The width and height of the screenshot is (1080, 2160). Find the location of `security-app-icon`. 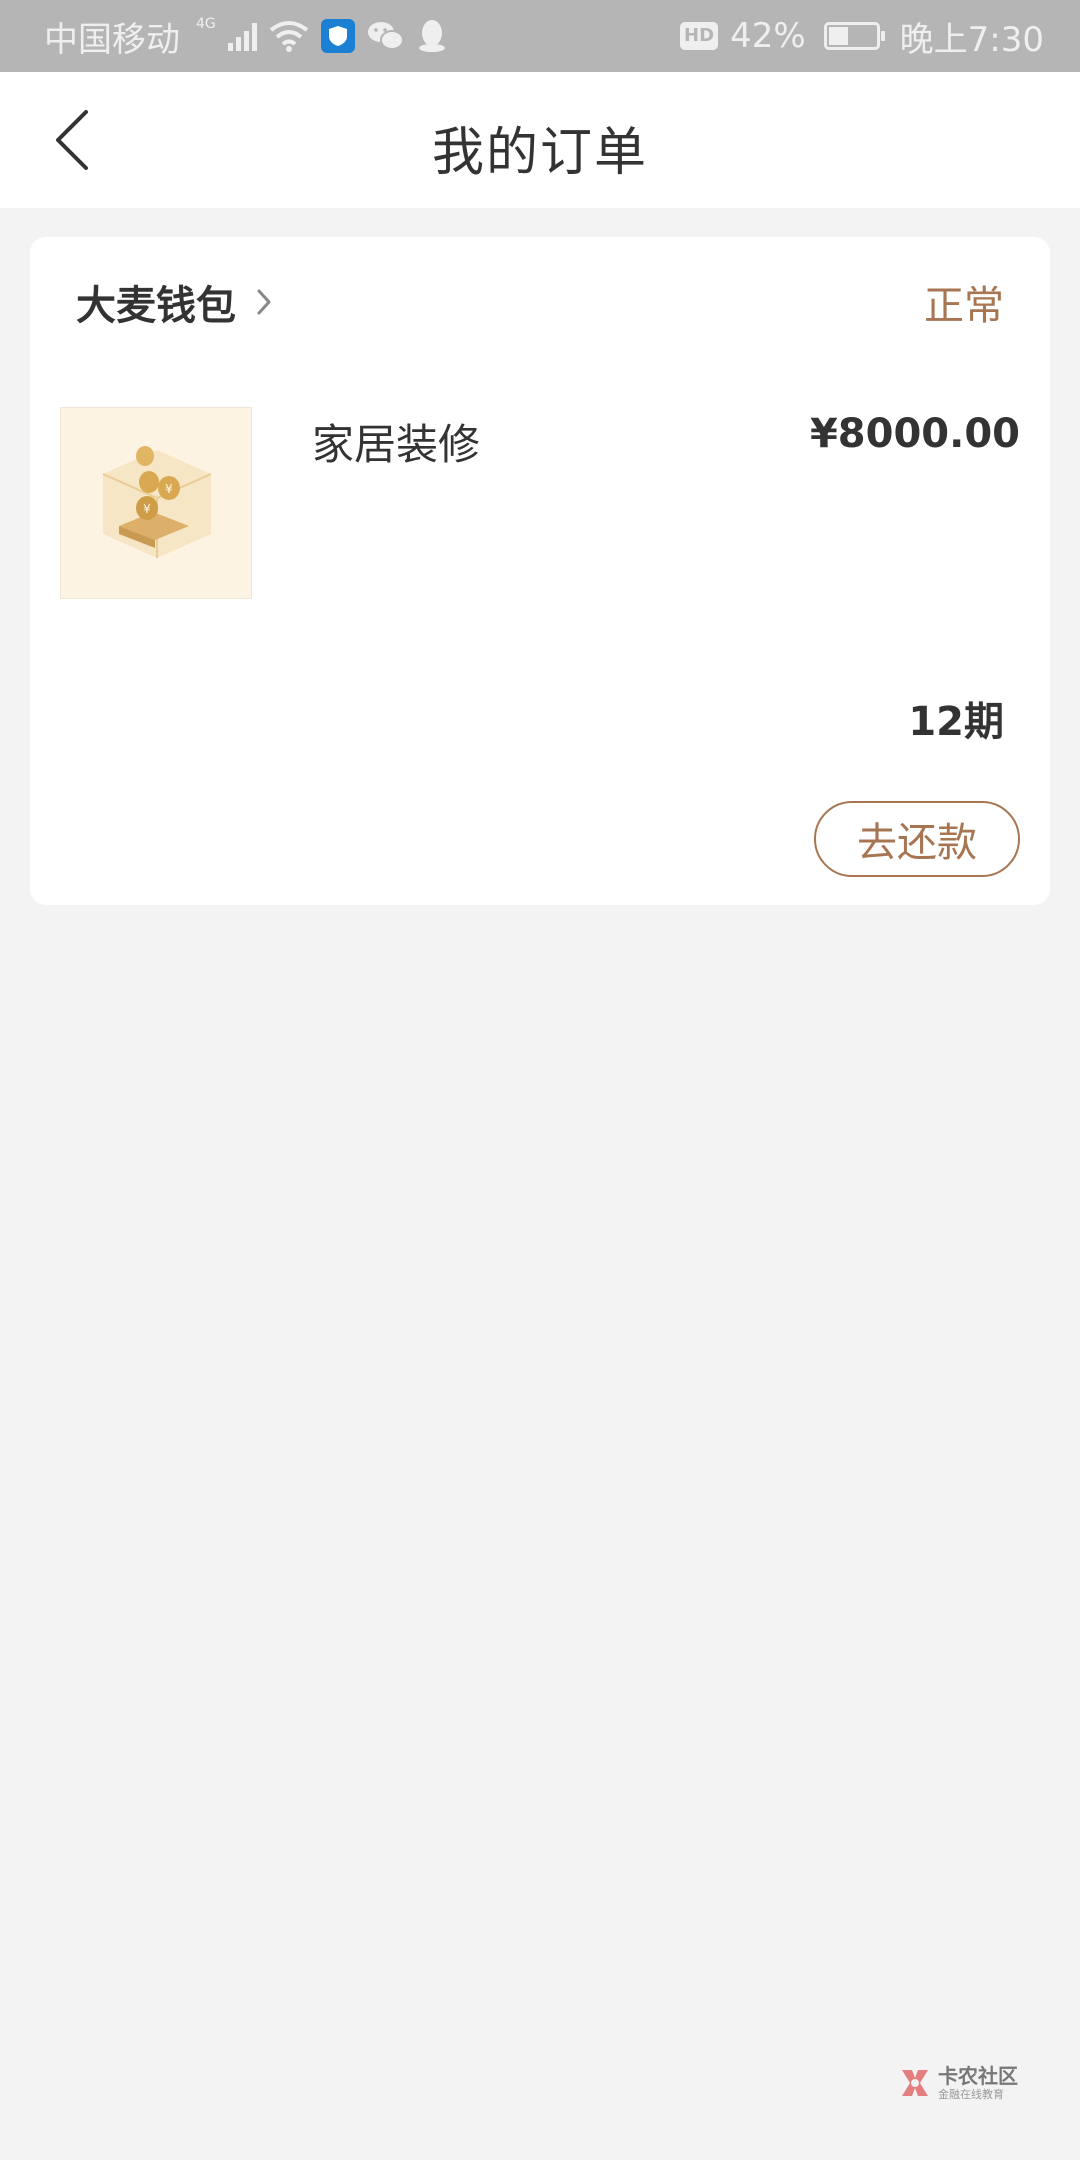

security-app-icon is located at coordinates (337, 36).